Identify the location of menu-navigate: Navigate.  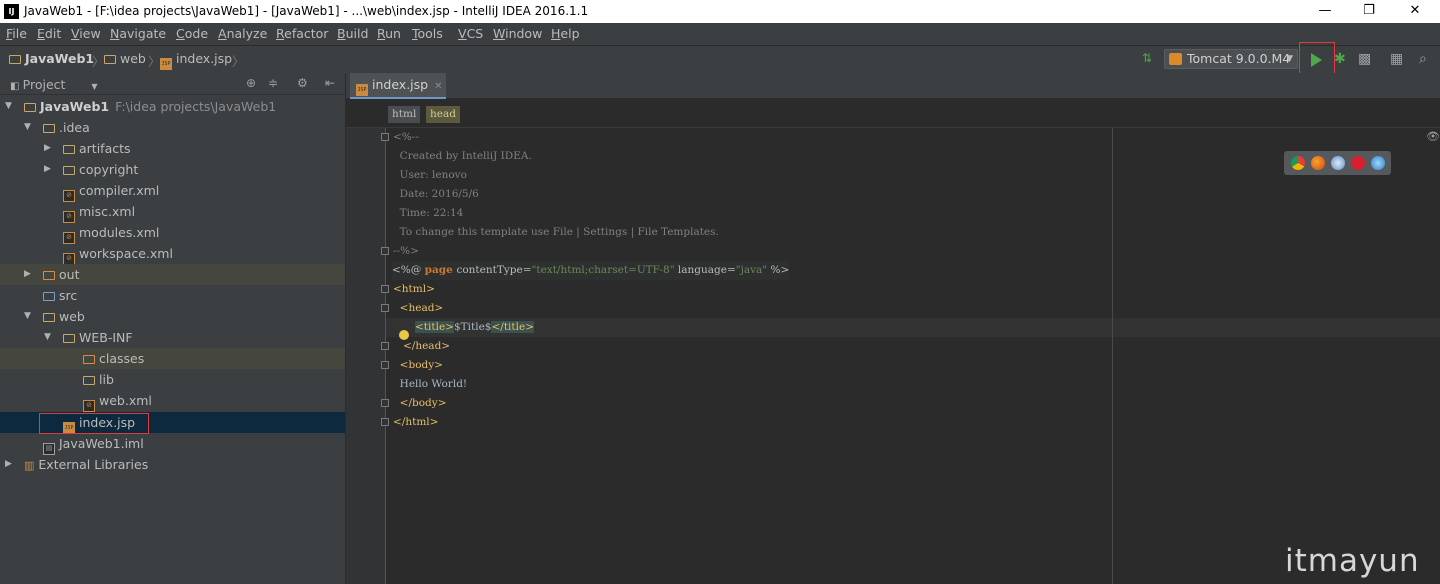
(138, 33).